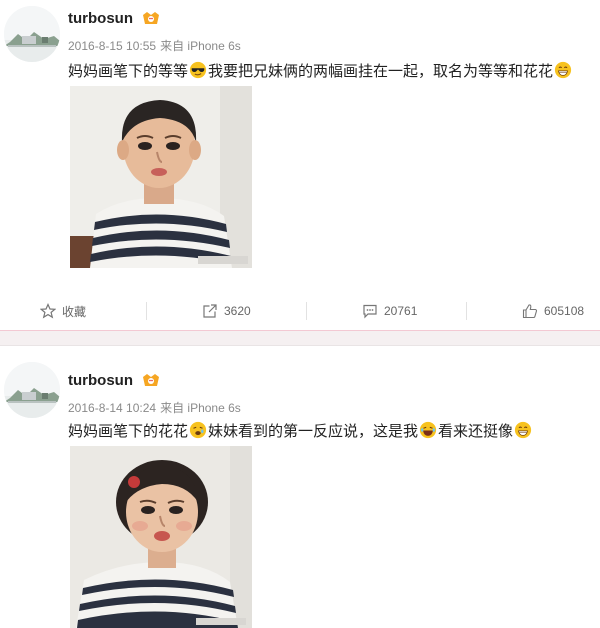 The image size is (600, 628). Describe the element at coordinates (313, 431) in the screenshot. I see `text-segment: 妹妹看到的第一反应说，这是我` at that location.